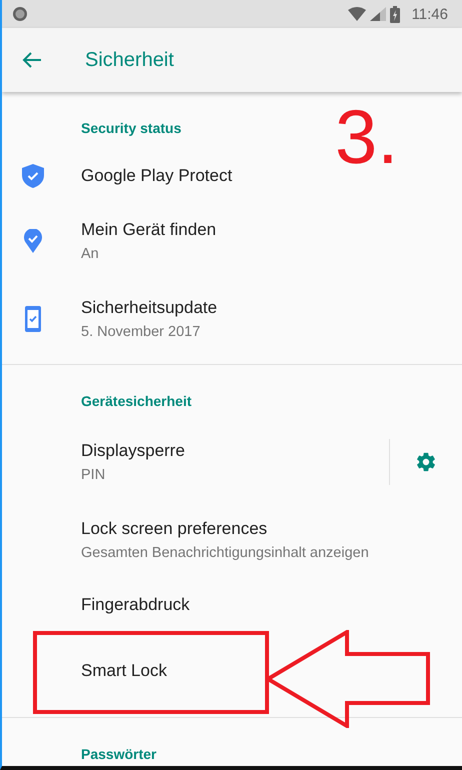 The image size is (462, 770). I want to click on clock-text: 11:46, so click(430, 14).